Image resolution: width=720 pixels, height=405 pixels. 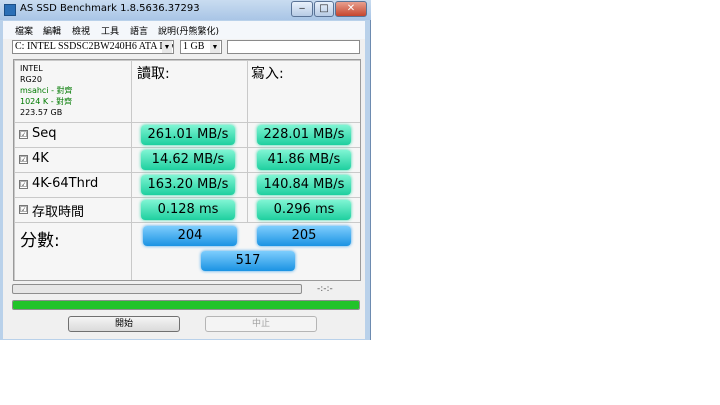 I want to click on write-header: 寫入:, so click(x=267, y=74).